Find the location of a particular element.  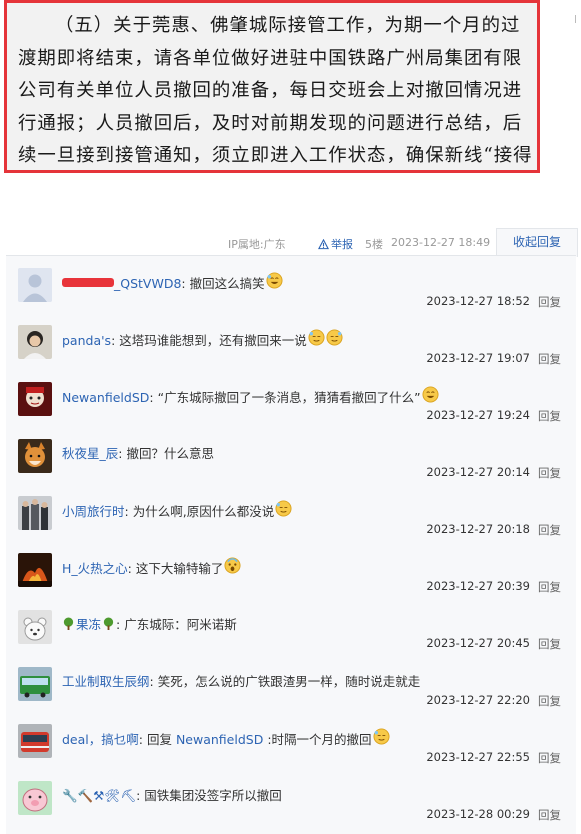

comment-line: 果冻: 广东城际：阿米诺斯 is located at coordinates (149, 623).